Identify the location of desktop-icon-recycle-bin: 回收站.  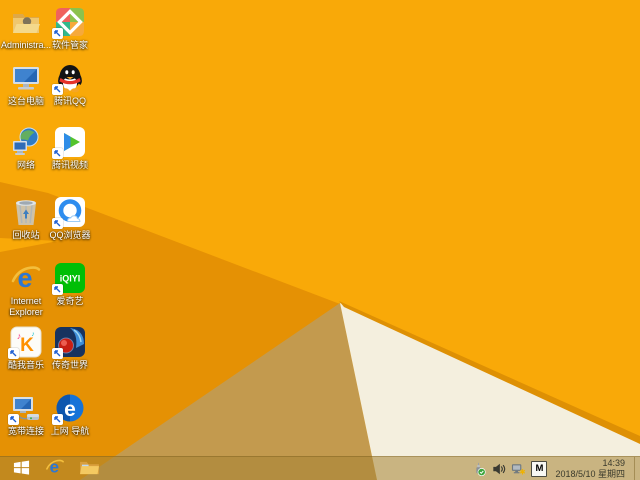
(26, 218).